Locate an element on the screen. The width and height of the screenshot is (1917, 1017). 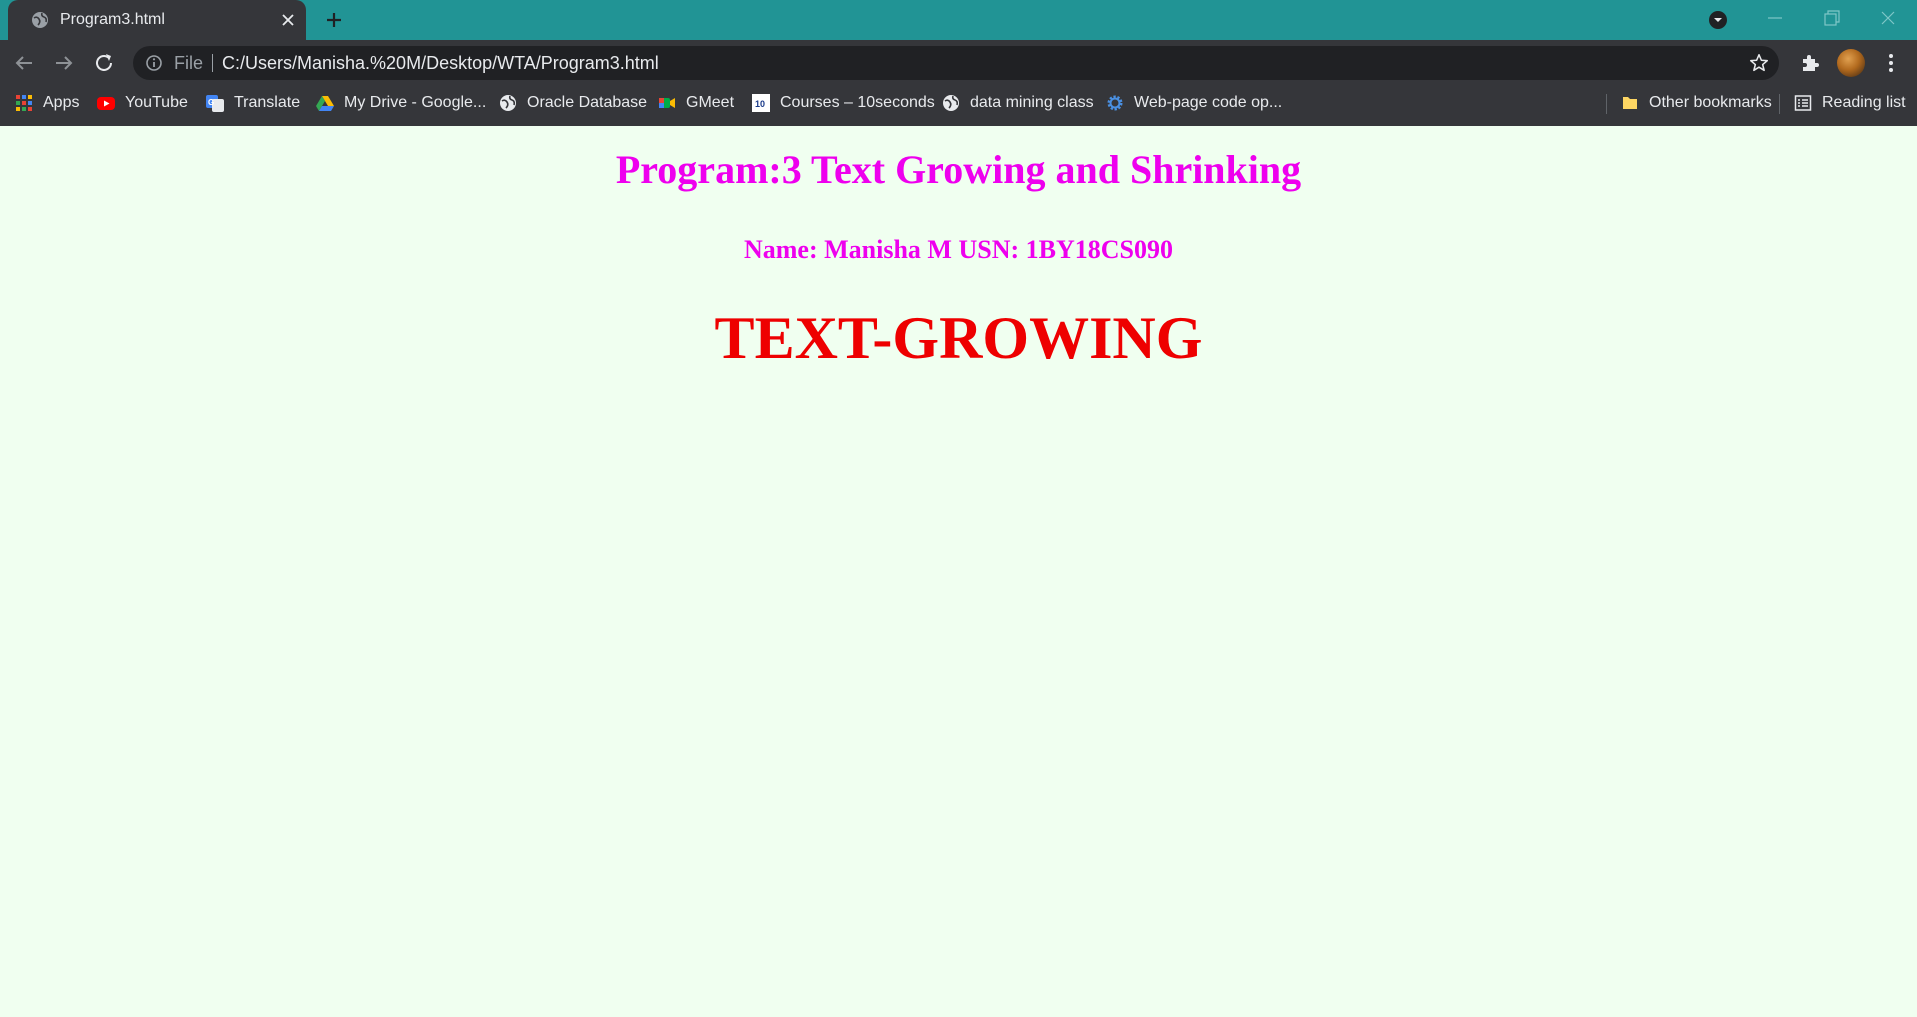
svg-text: 10 is located at coordinates (760, 104).